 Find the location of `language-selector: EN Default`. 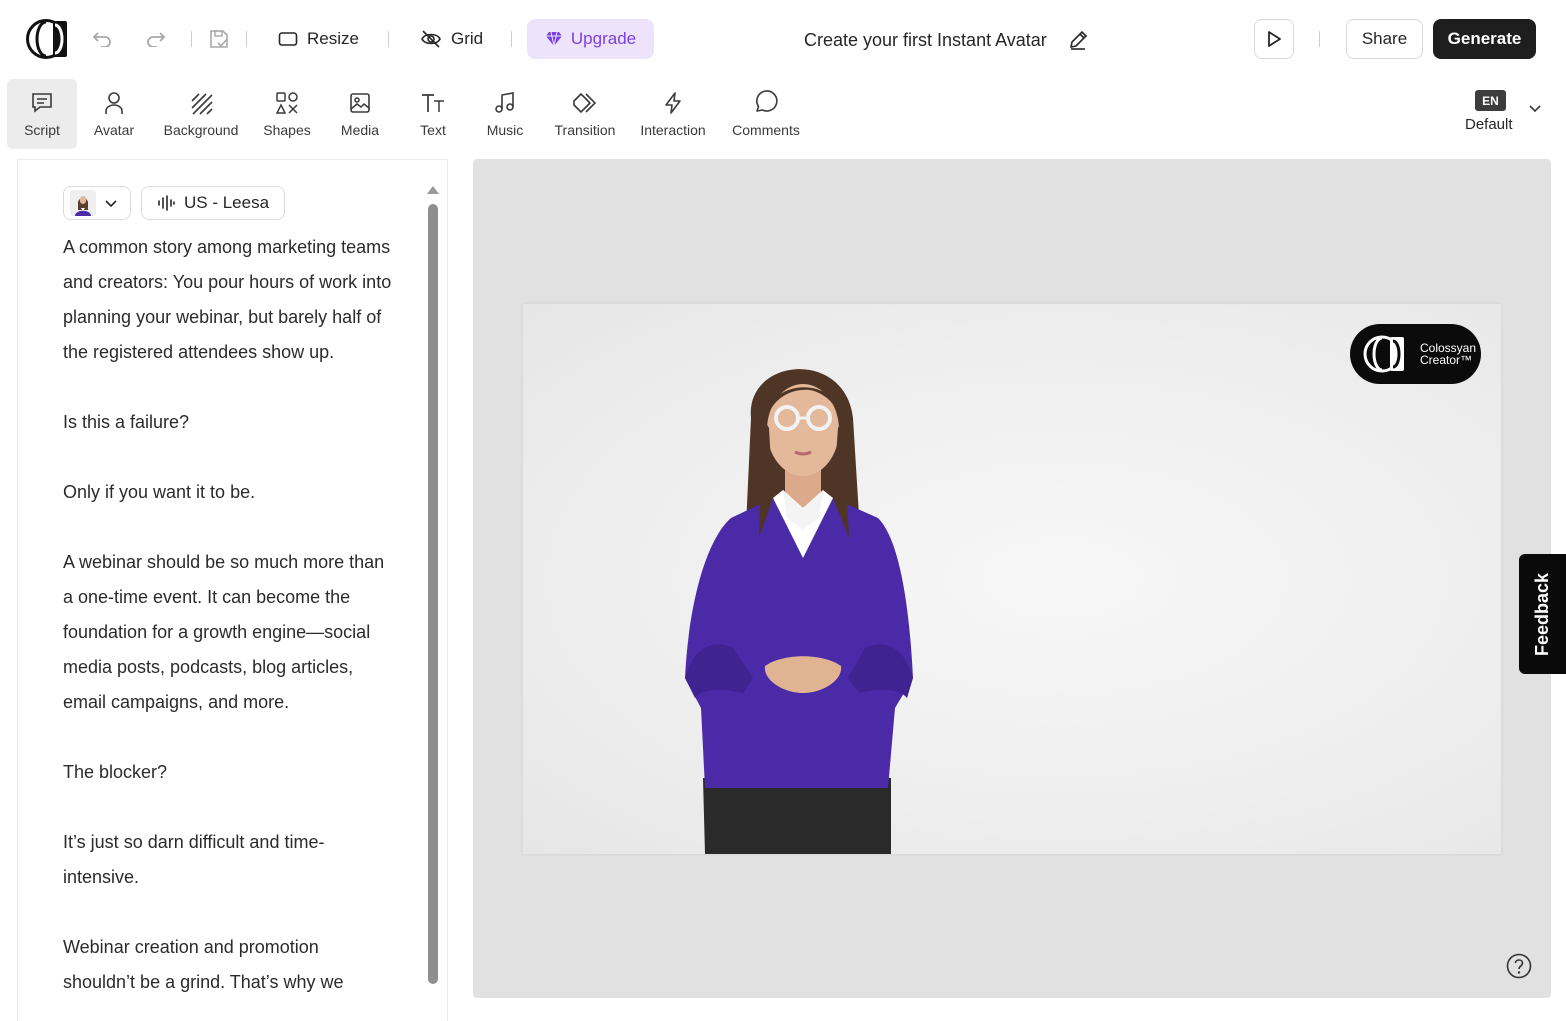

language-selector: EN Default is located at coordinates (1507, 113).